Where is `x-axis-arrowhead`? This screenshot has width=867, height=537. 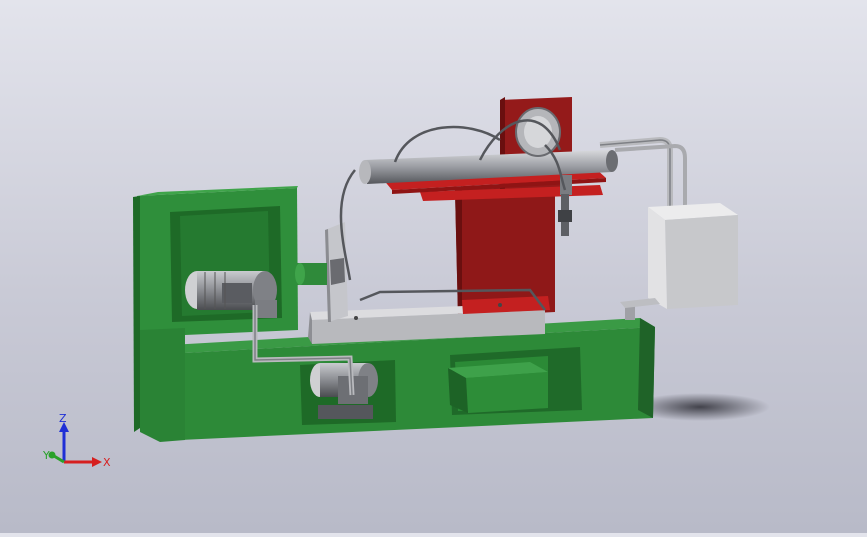 x-axis-arrowhead is located at coordinates (97, 462).